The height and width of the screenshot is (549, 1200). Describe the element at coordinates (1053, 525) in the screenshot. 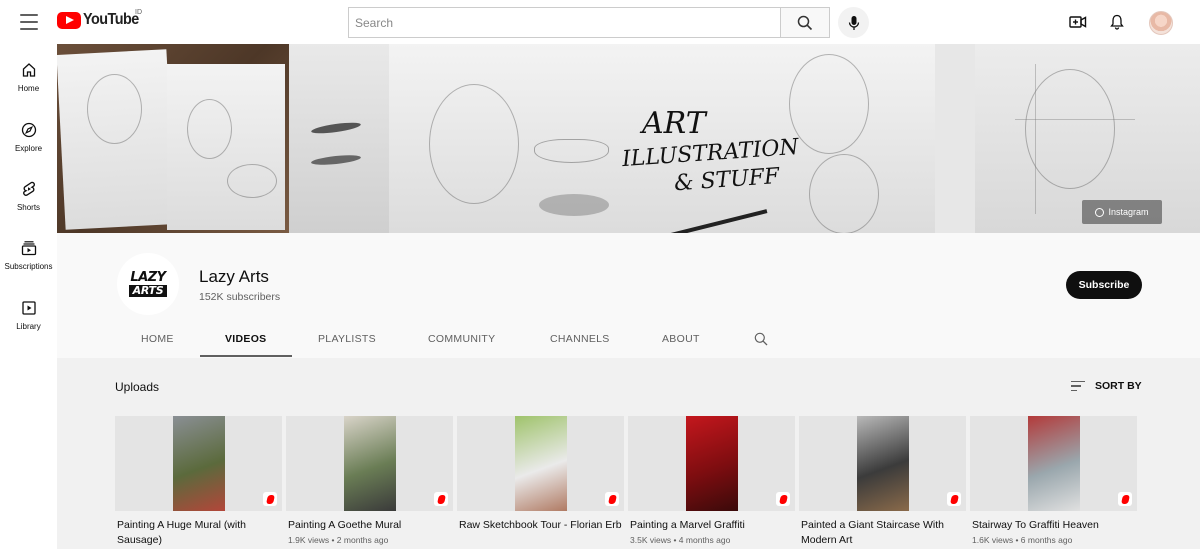

I see `video-title: Stairway To Graffiti Heaven` at that location.